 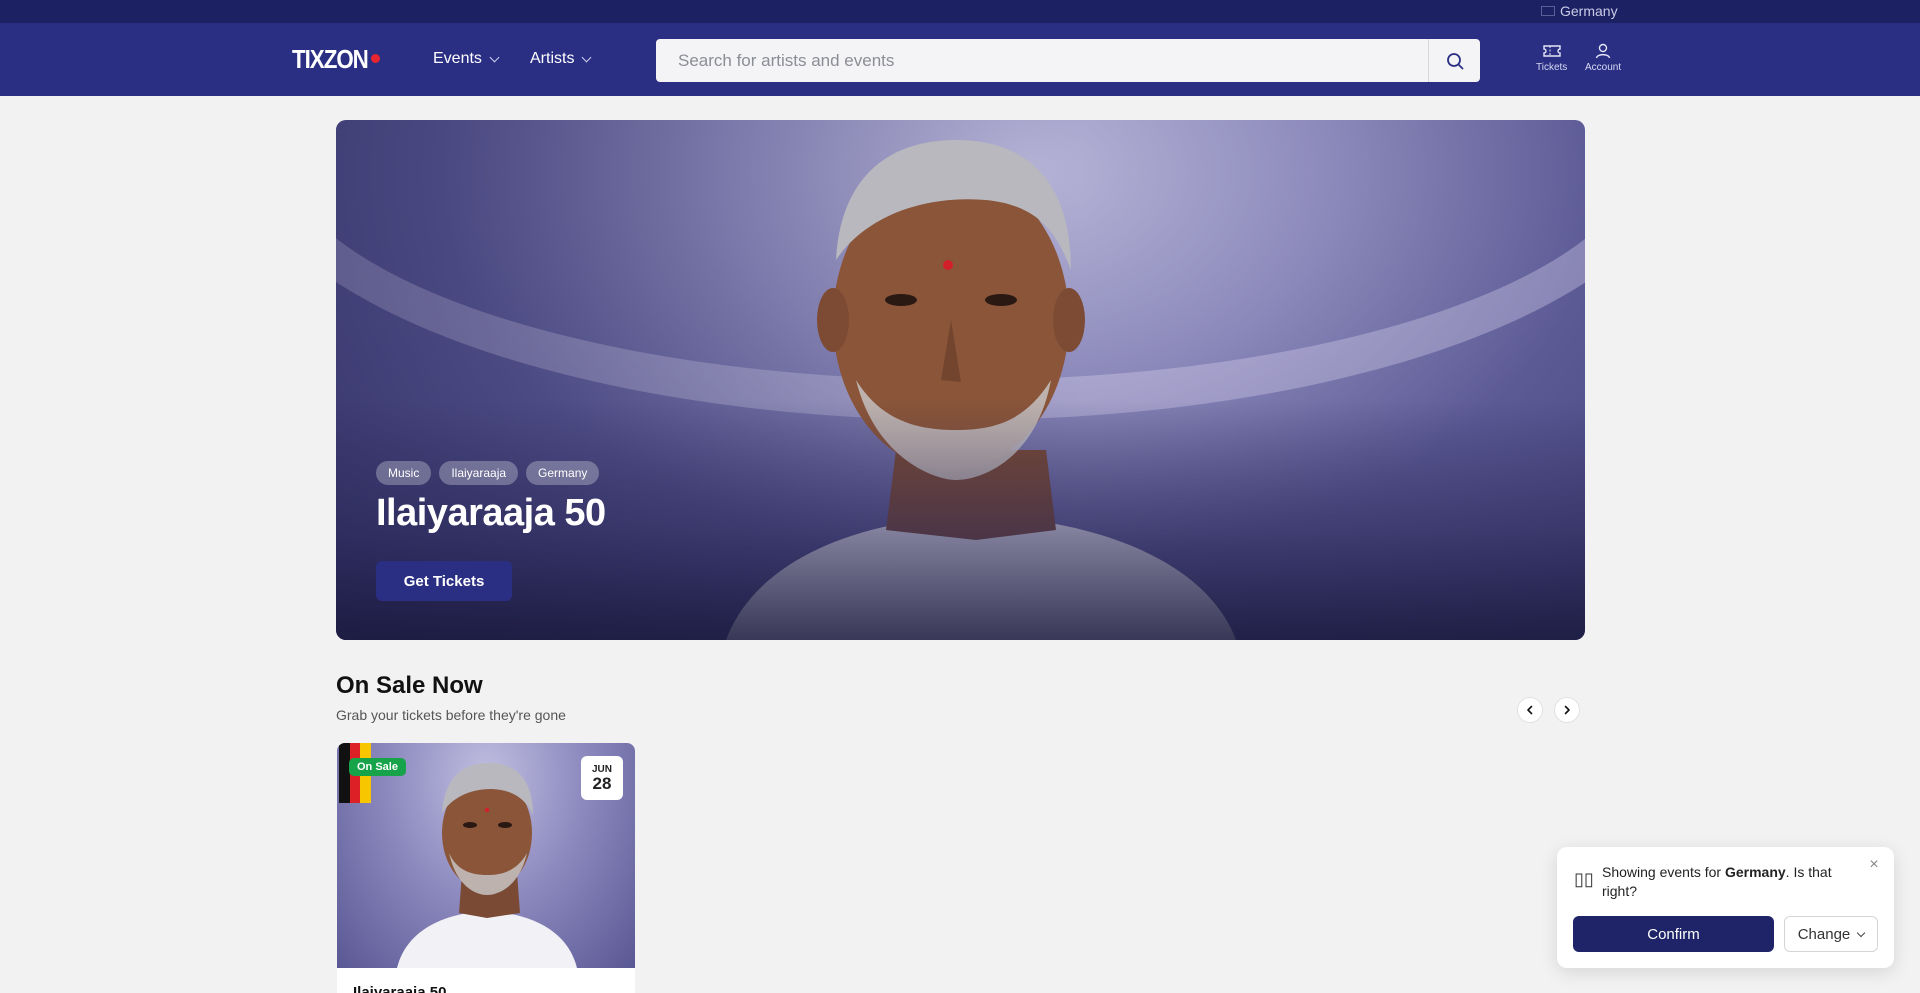 I want to click on event-day: 28, so click(x=602, y=783).